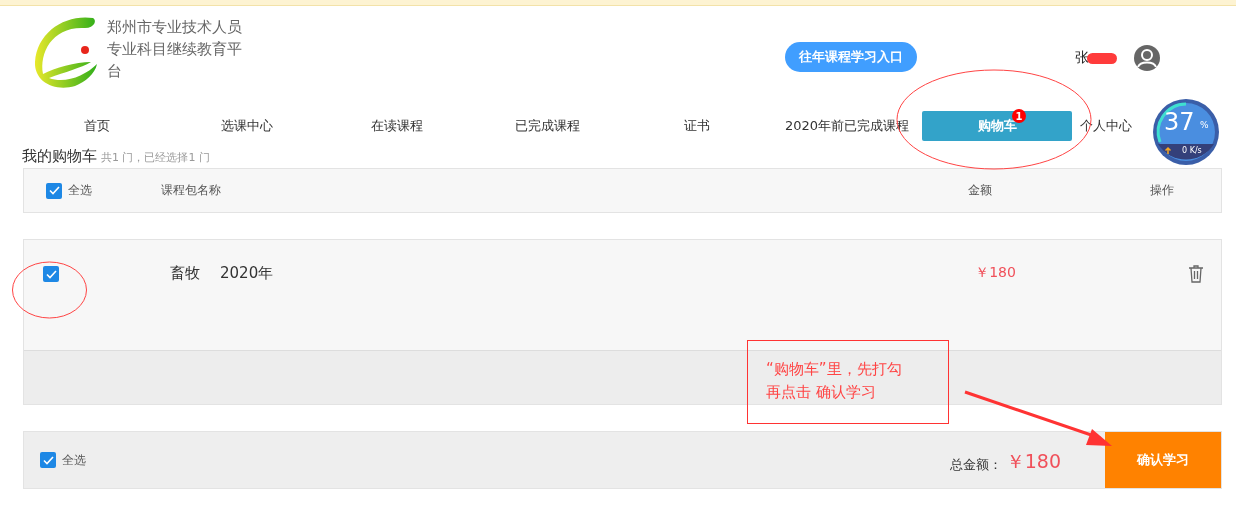 Image resolution: width=1236 pixels, height=514 pixels. Describe the element at coordinates (1195, 274) in the screenshot. I see `trash-icon` at that location.